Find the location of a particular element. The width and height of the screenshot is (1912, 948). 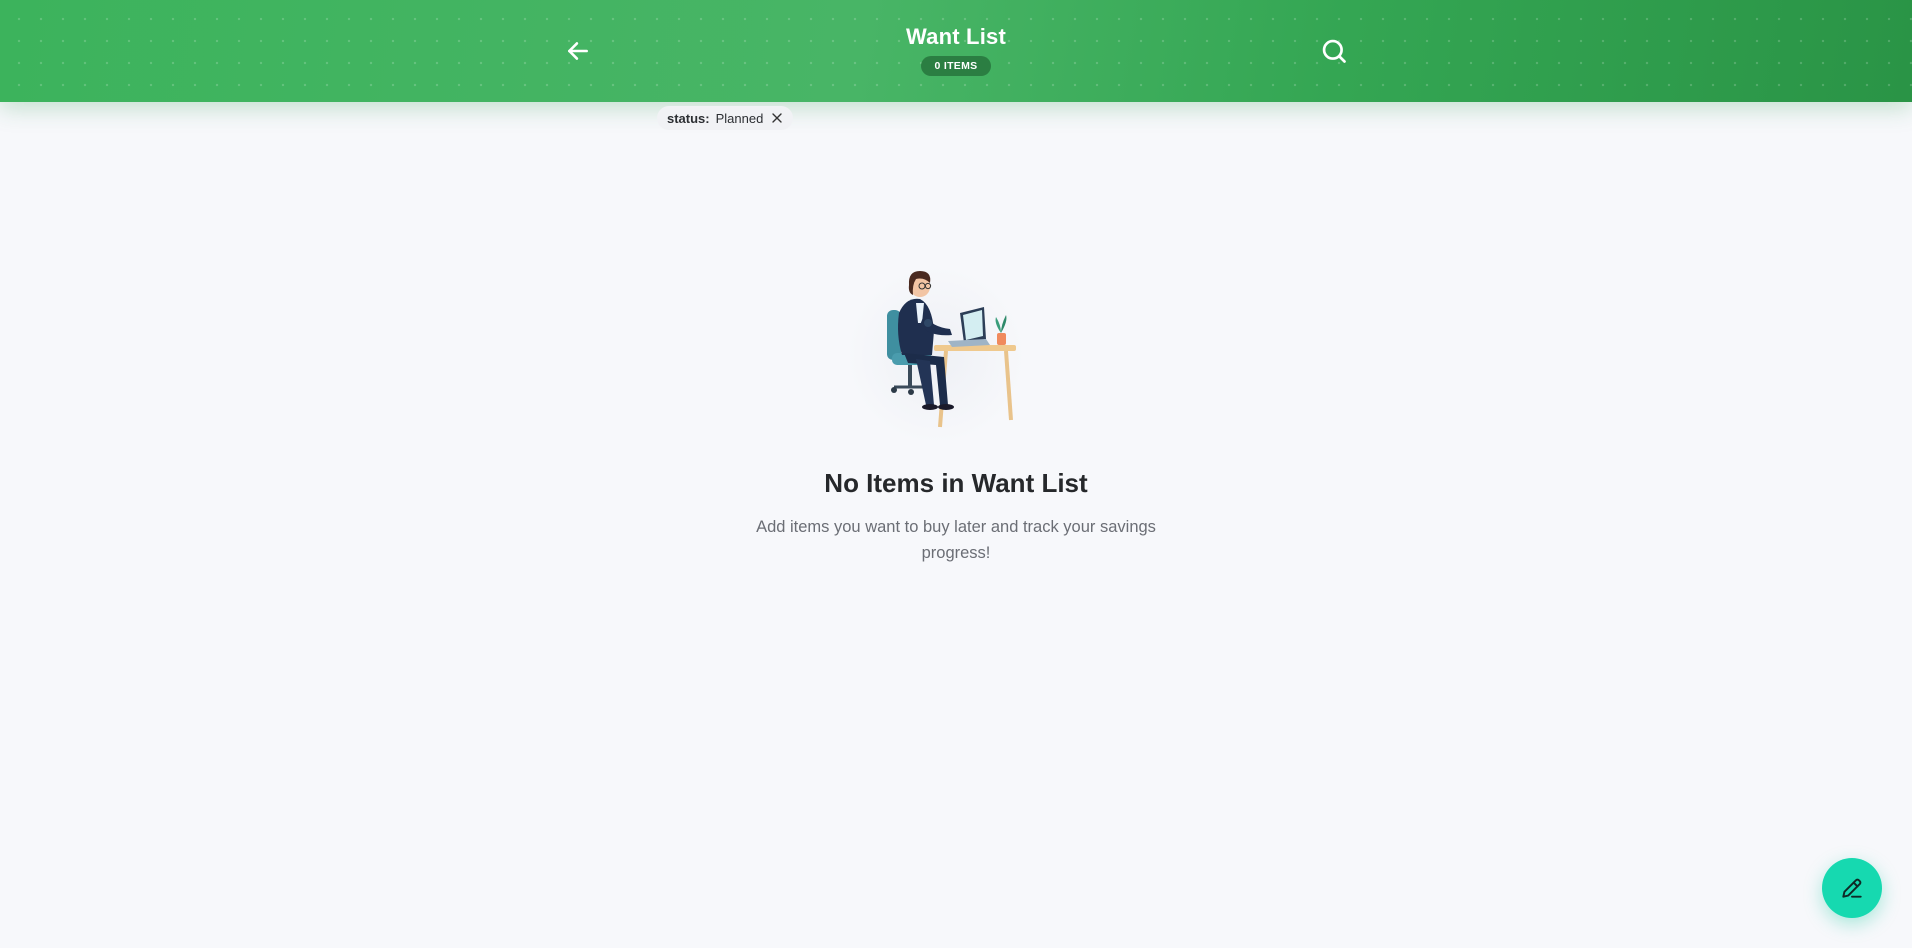

back-button is located at coordinates (578, 51).